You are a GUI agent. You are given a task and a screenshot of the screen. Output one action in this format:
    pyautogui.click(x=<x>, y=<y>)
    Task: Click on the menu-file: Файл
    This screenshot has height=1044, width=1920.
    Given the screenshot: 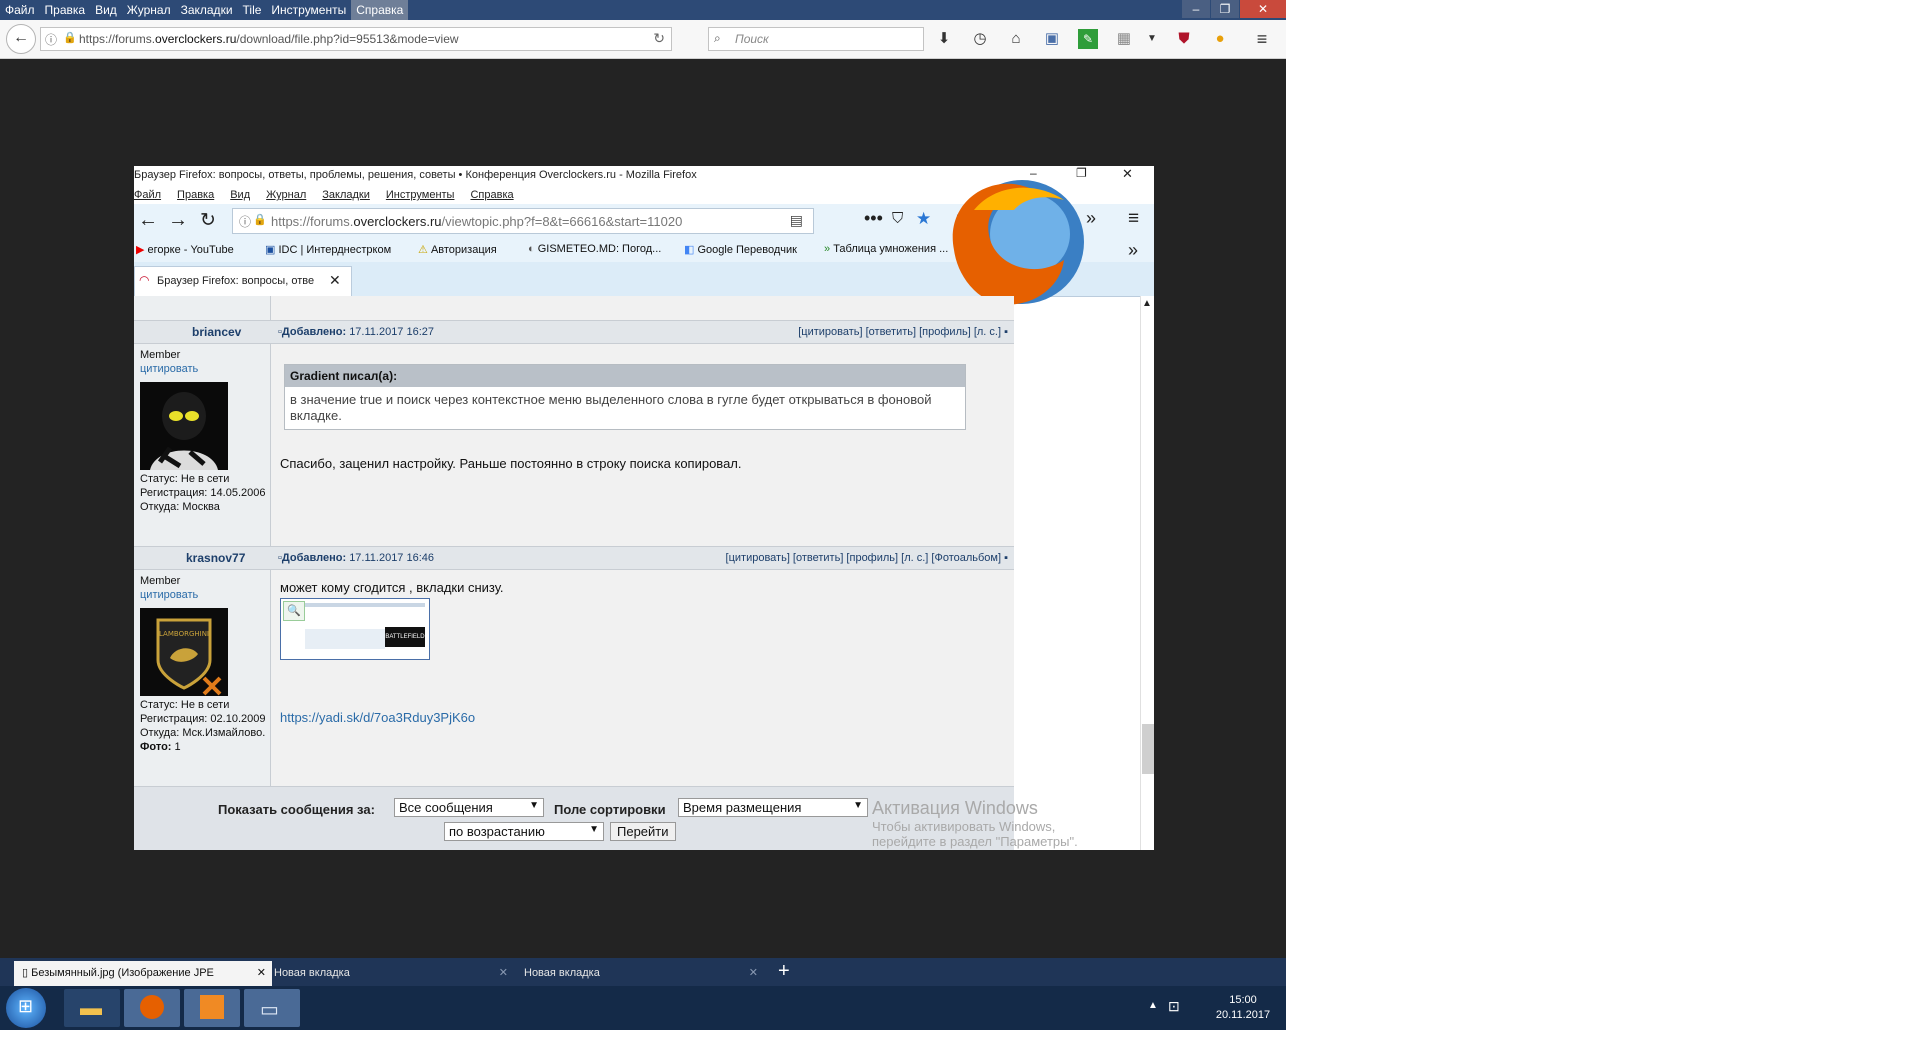 What is the action you would take?
    pyautogui.click(x=20, y=10)
    